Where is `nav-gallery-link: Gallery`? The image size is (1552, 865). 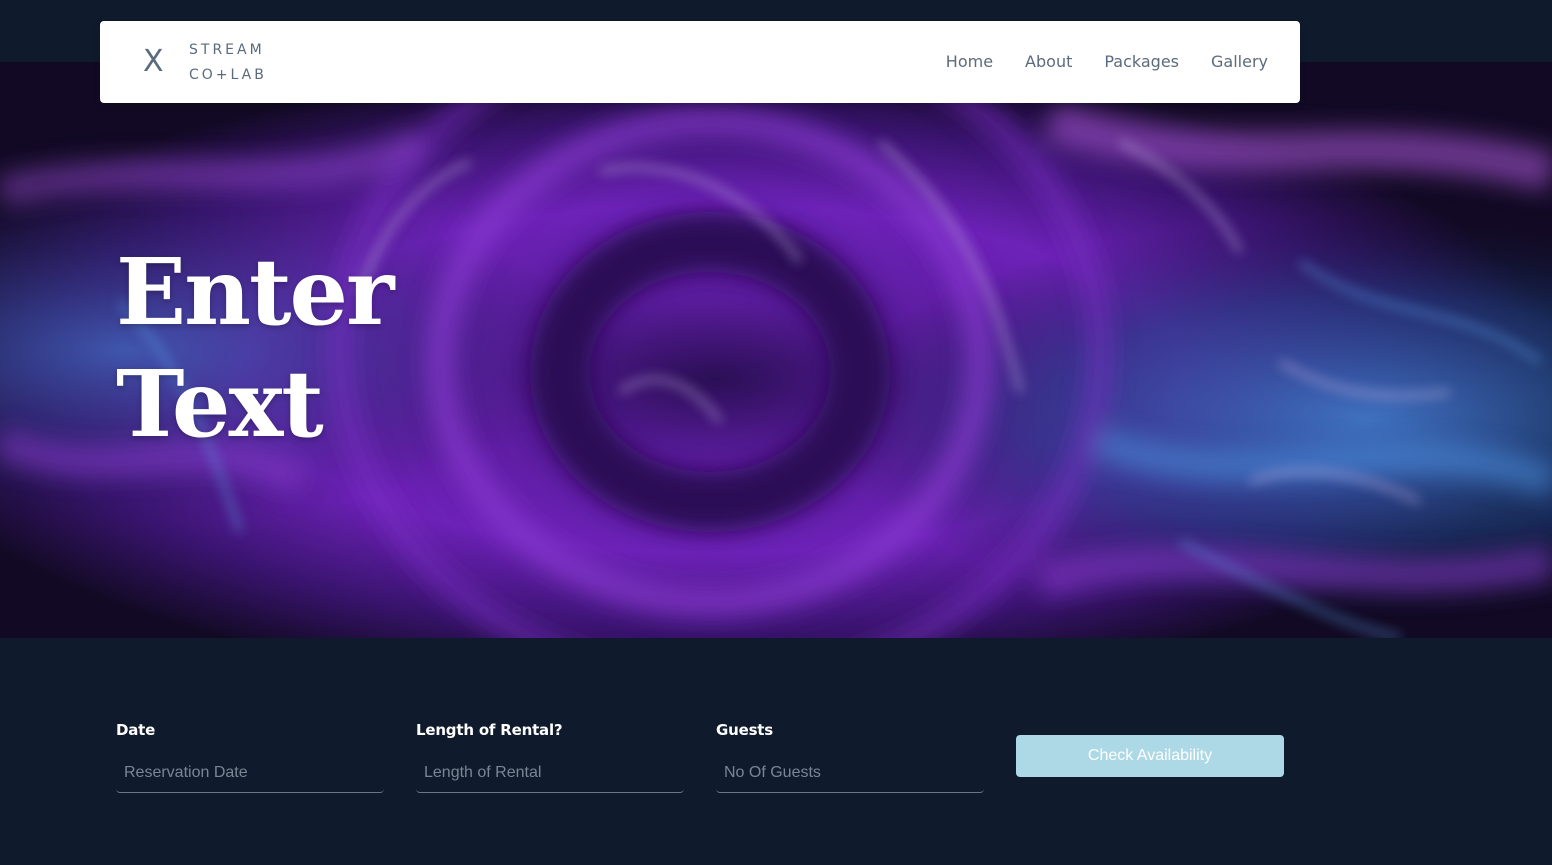 nav-gallery-link: Gallery is located at coordinates (1239, 62).